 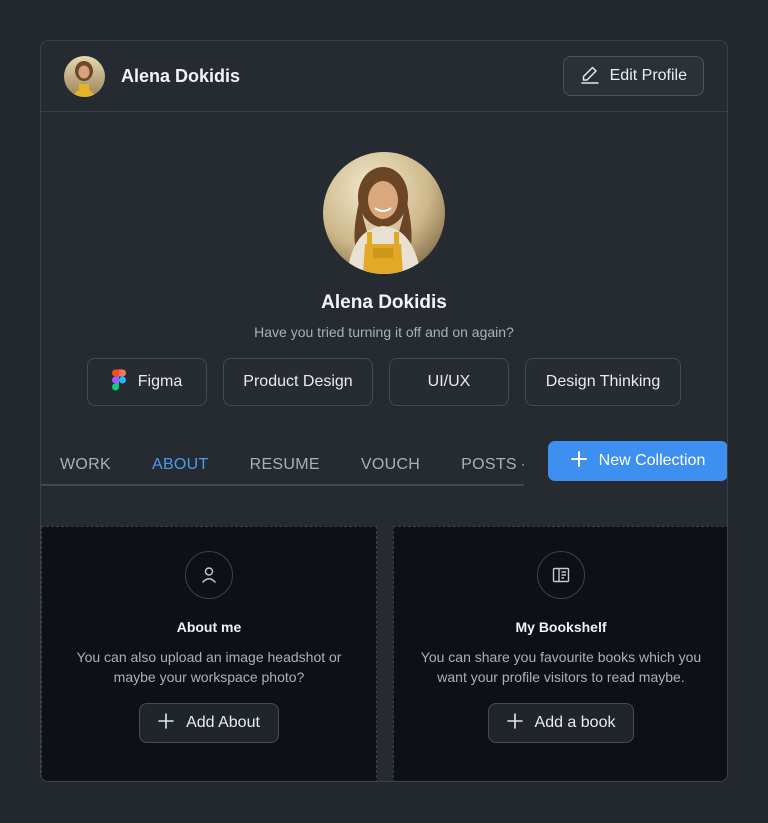 What do you see at coordinates (652, 460) in the screenshot?
I see `new-collection-label: New Collection` at bounding box center [652, 460].